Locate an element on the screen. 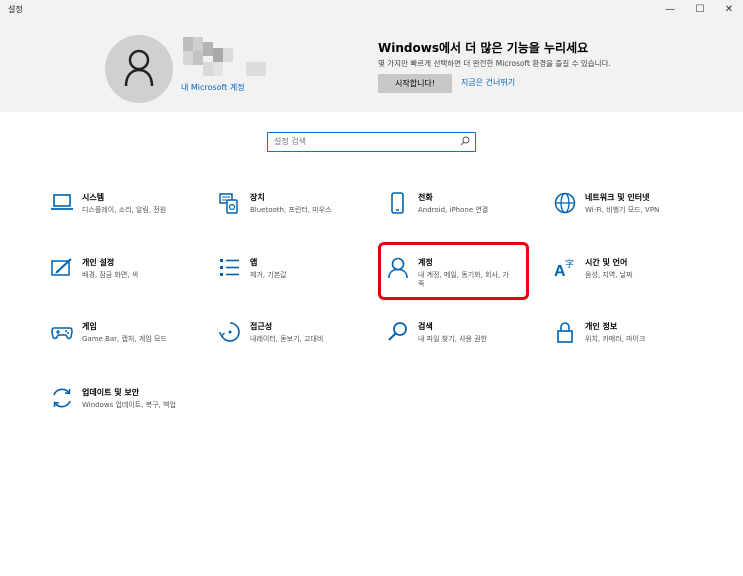 This screenshot has width=743, height=576. category-network: 네트워크 및 인터넷 Wi-Fi, 비행기 모드, VPN is located at coordinates (629, 210).